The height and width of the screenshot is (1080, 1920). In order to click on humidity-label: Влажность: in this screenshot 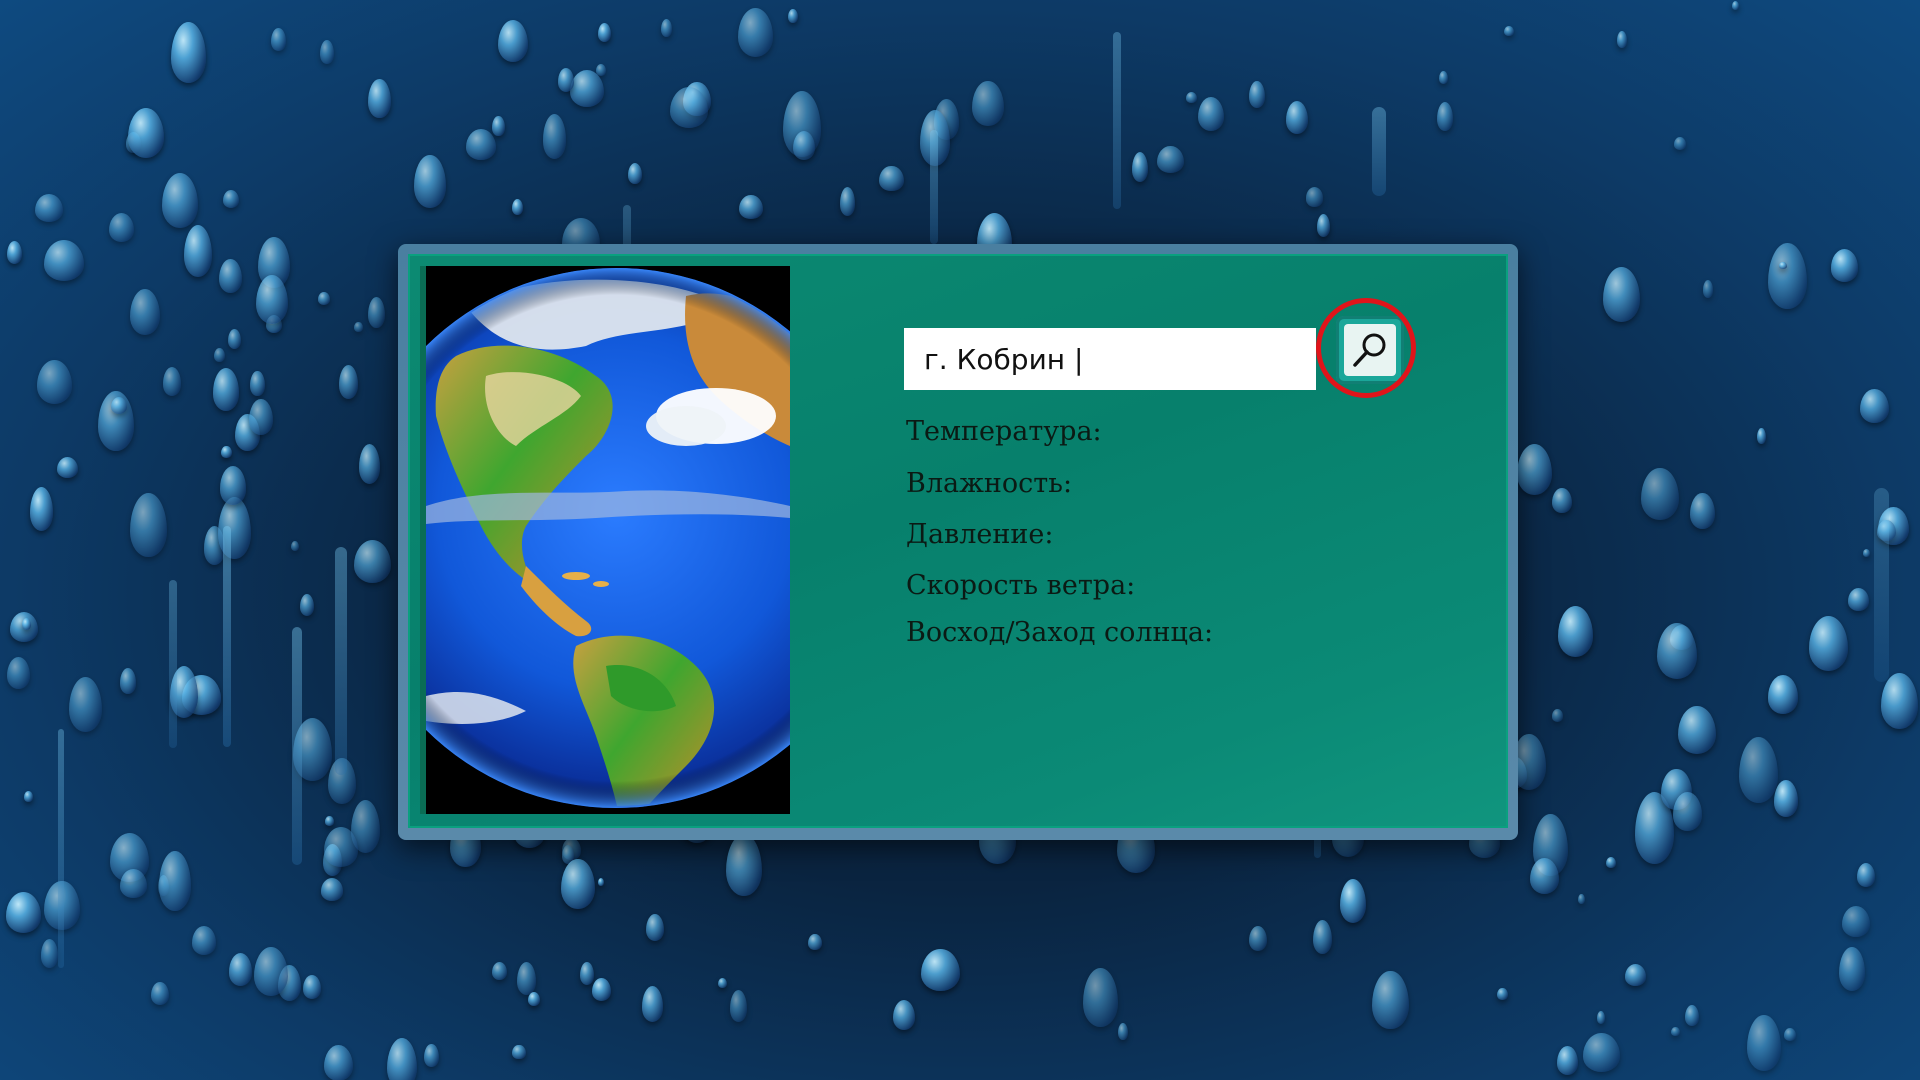, I will do `click(989, 483)`.